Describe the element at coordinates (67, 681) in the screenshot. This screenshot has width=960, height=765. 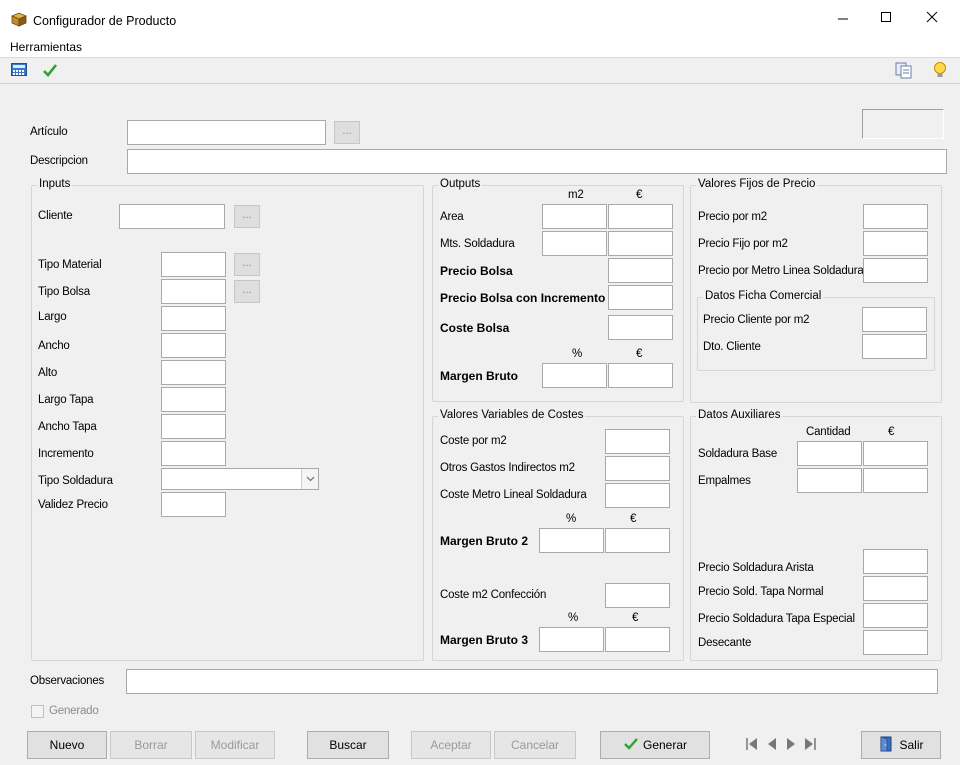
I see `observaciones-label: Observaciones` at that location.